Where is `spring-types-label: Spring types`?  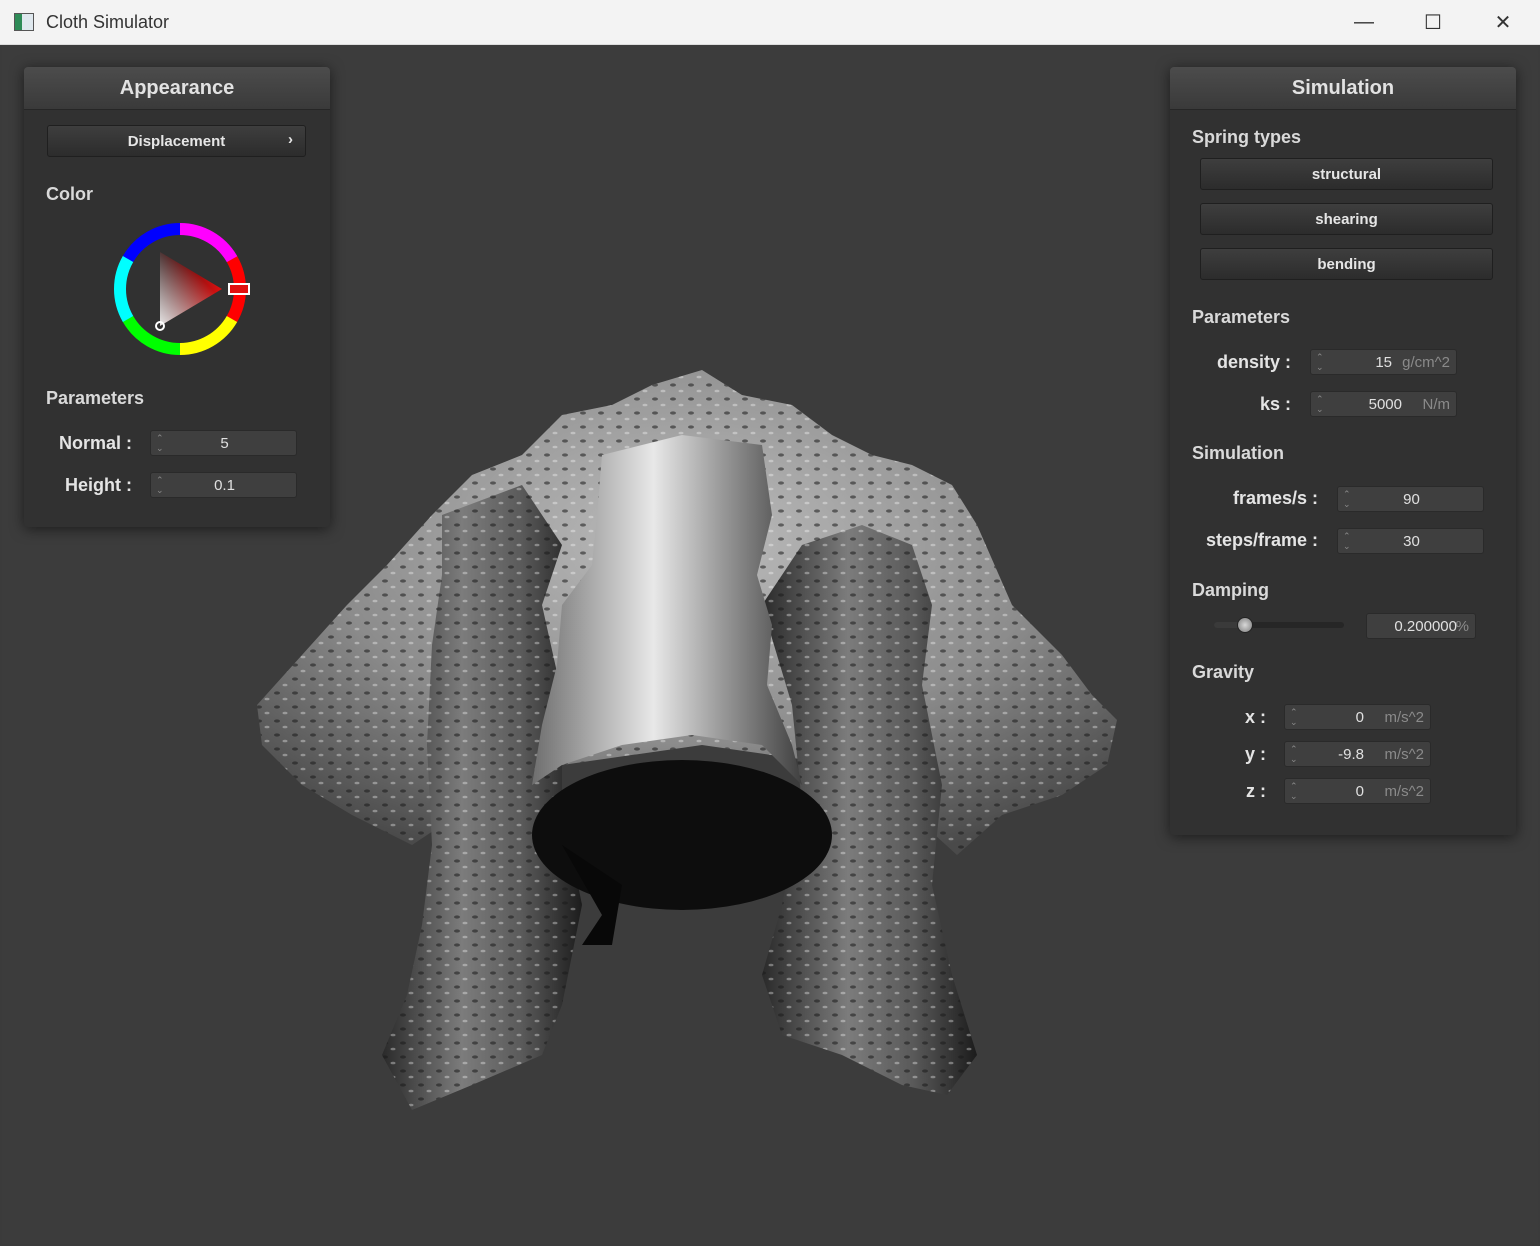 spring-types-label: Spring types is located at coordinates (1247, 137).